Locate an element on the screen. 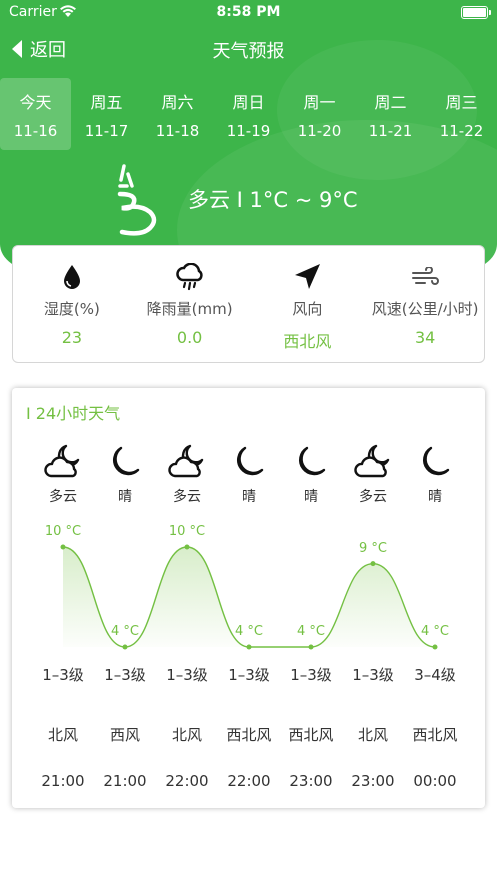 The width and height of the screenshot is (497, 883). status-bar: Carrier 8:58 PM is located at coordinates (248, 13).